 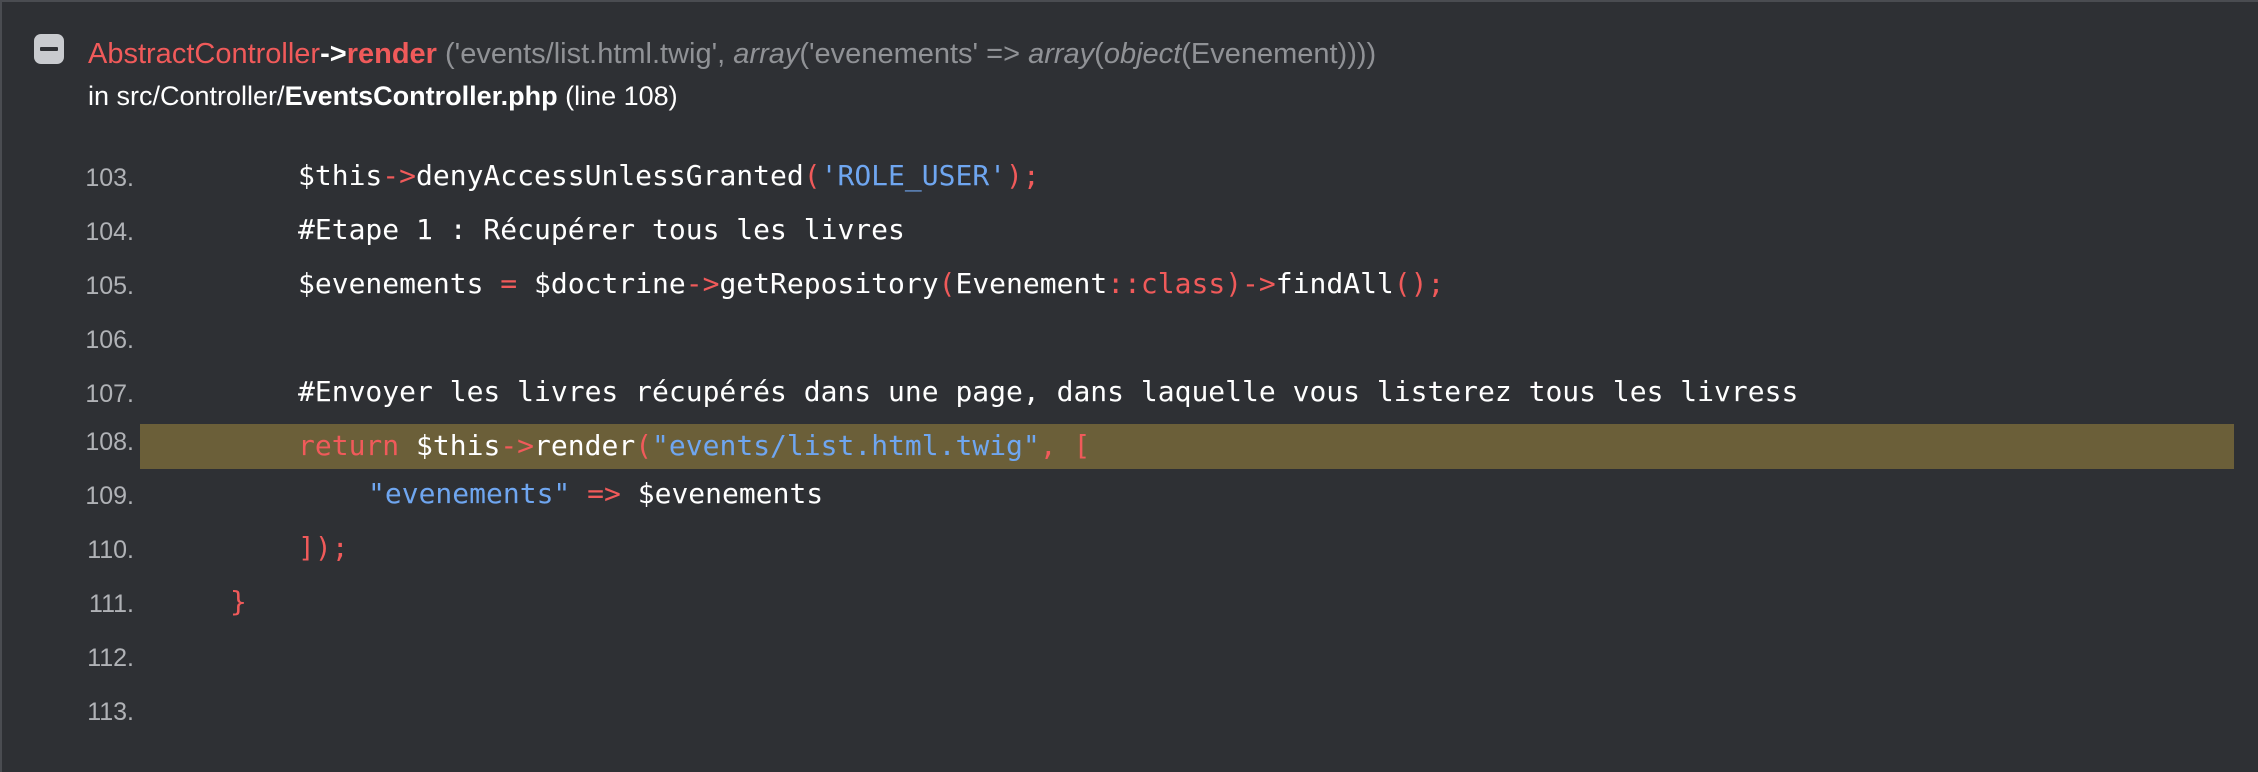 What do you see at coordinates (109, 178) in the screenshot?
I see `line-number: 103.` at bounding box center [109, 178].